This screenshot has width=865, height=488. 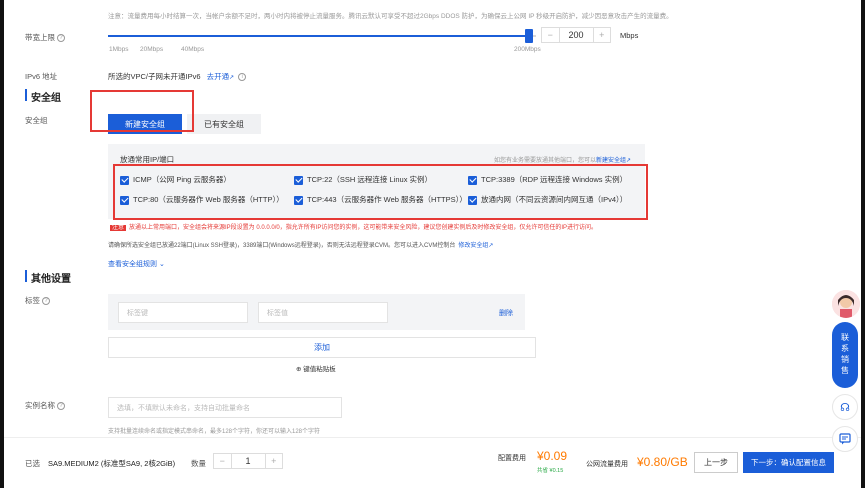 I want to click on bandwidth-label-row: 带宽上限?, so click(x=45, y=37).